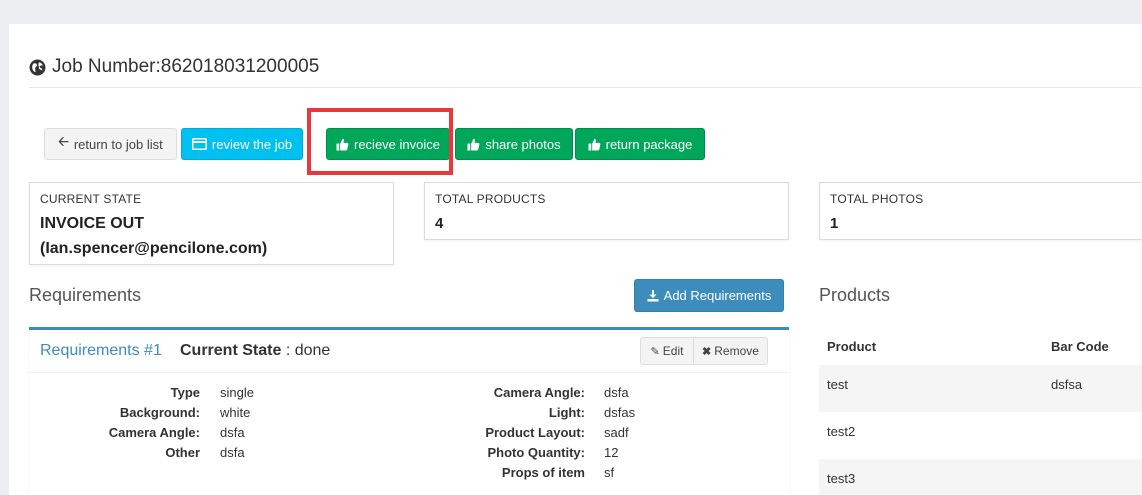  What do you see at coordinates (237, 392) in the screenshot?
I see `req-type-value: single` at bounding box center [237, 392].